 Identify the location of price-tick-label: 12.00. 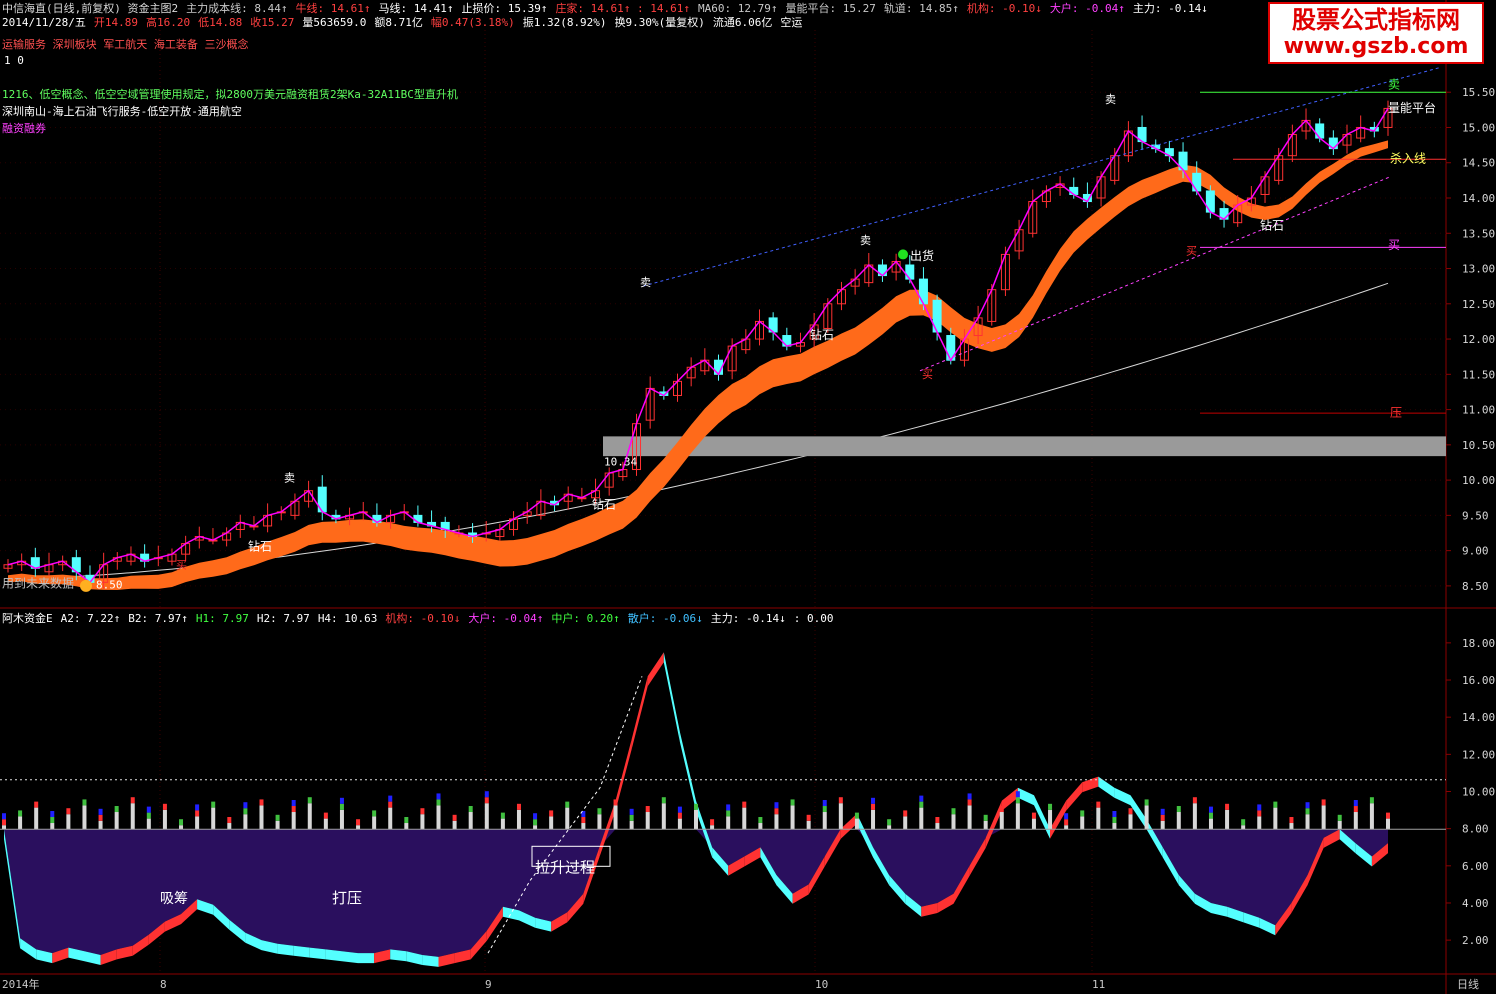
(1478, 339).